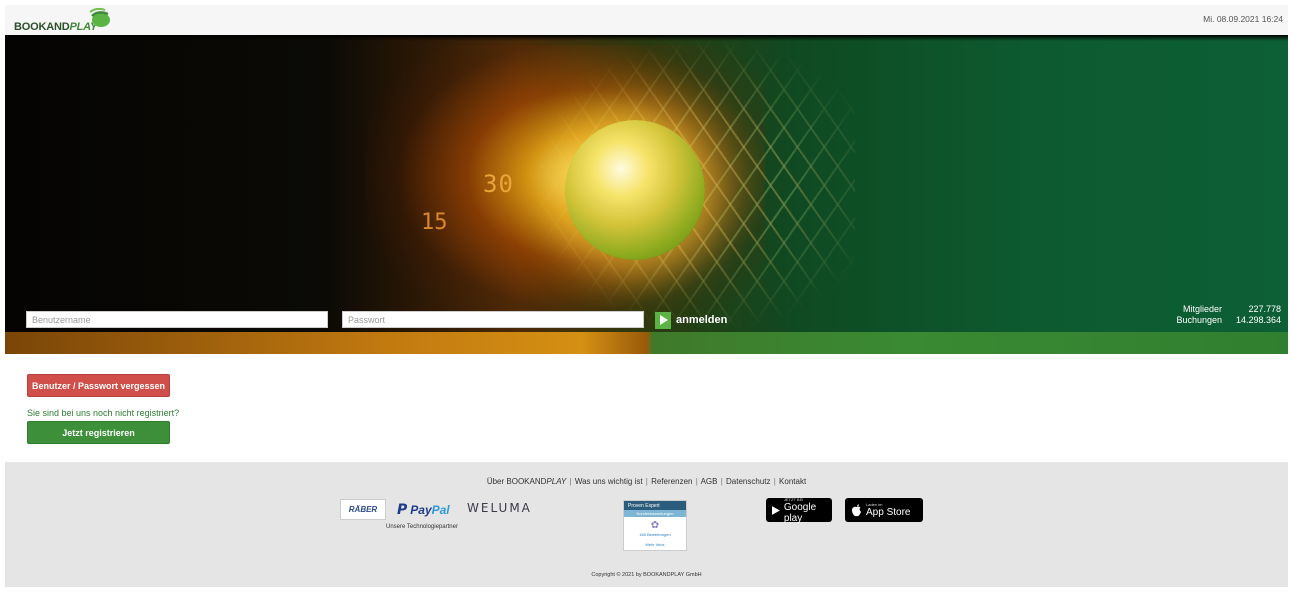 This screenshot has height=592, width=1293. Describe the element at coordinates (646, 575) in the screenshot. I see `copyright: Copyright © 2021 by BOOKANDPLAY GmbH` at that location.